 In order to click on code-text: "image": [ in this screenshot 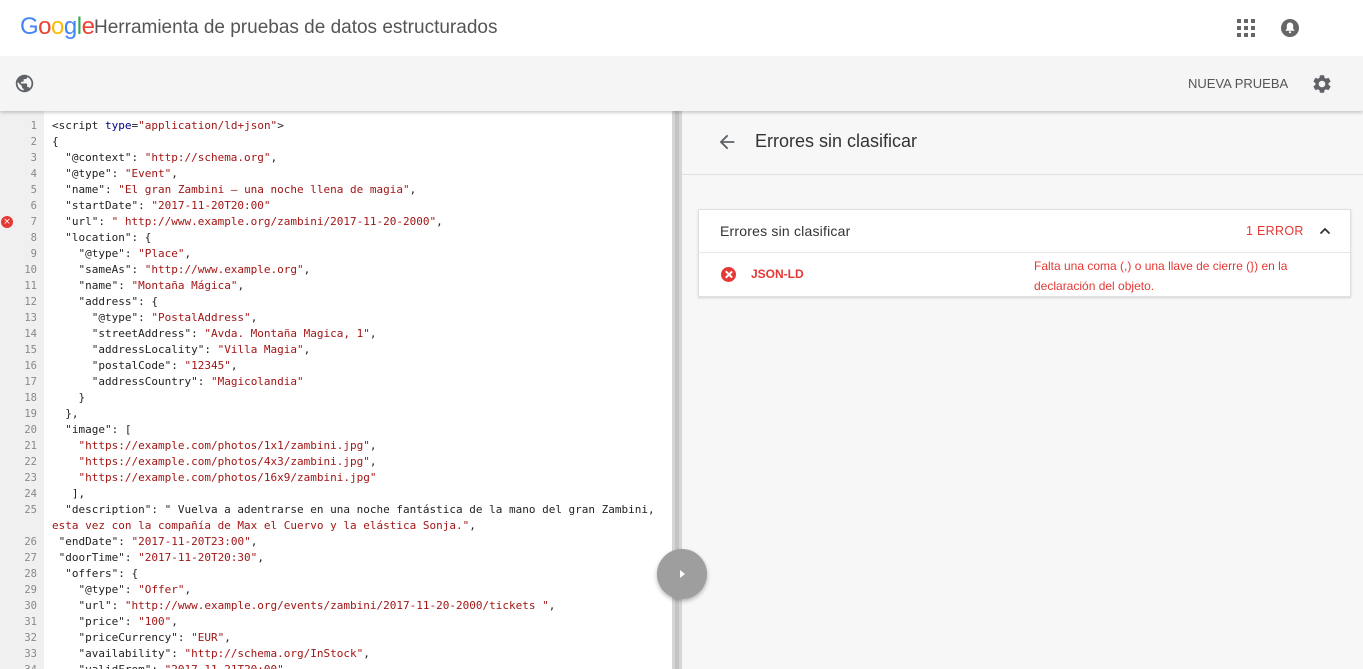, I will do `click(92, 429)`.